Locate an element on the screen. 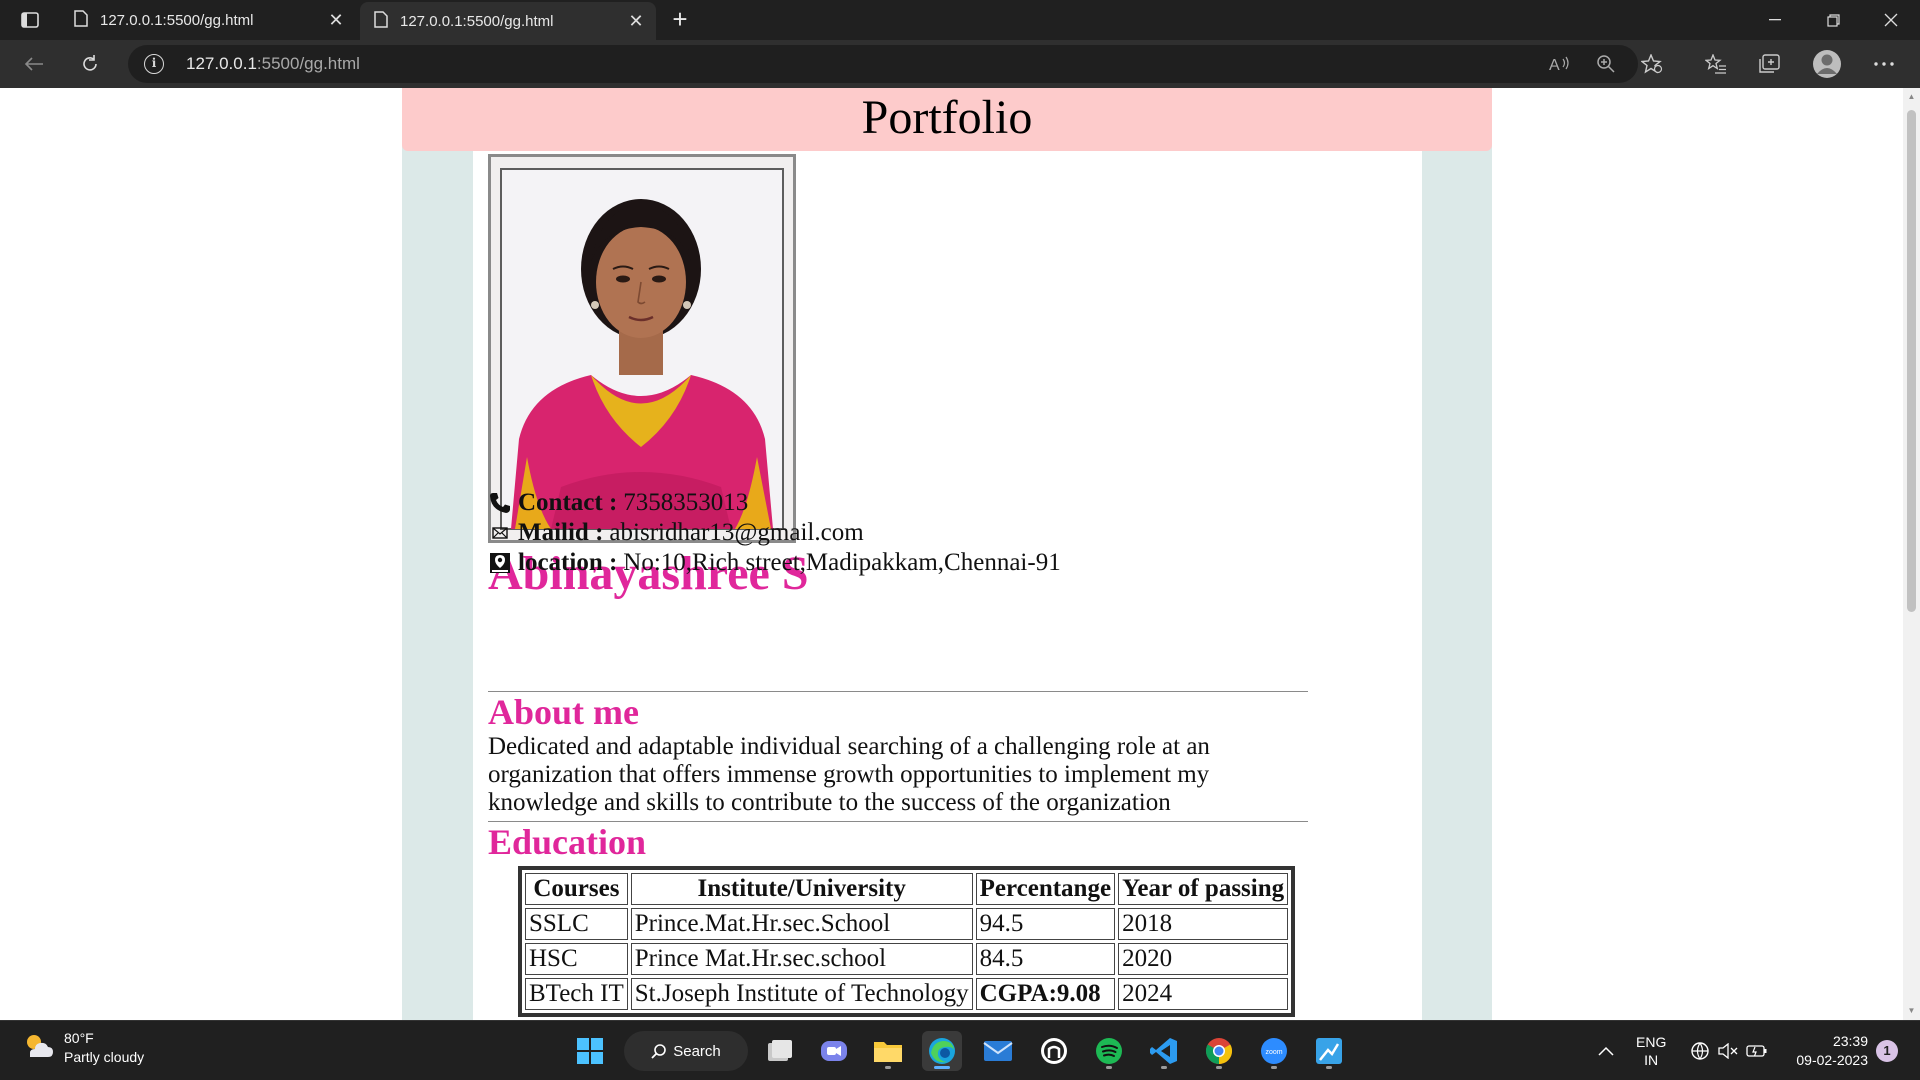  url-host: 127.0.0.1 is located at coordinates (221, 63).